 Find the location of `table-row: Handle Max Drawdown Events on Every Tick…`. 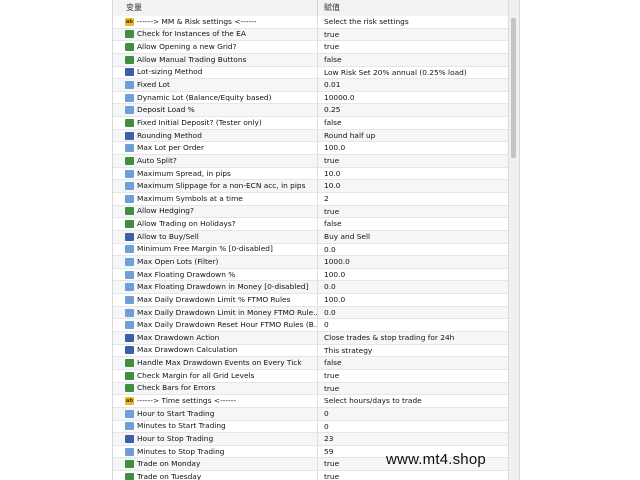

table-row: Handle Max Drawdown Events on Every Tick… is located at coordinates (311, 363).